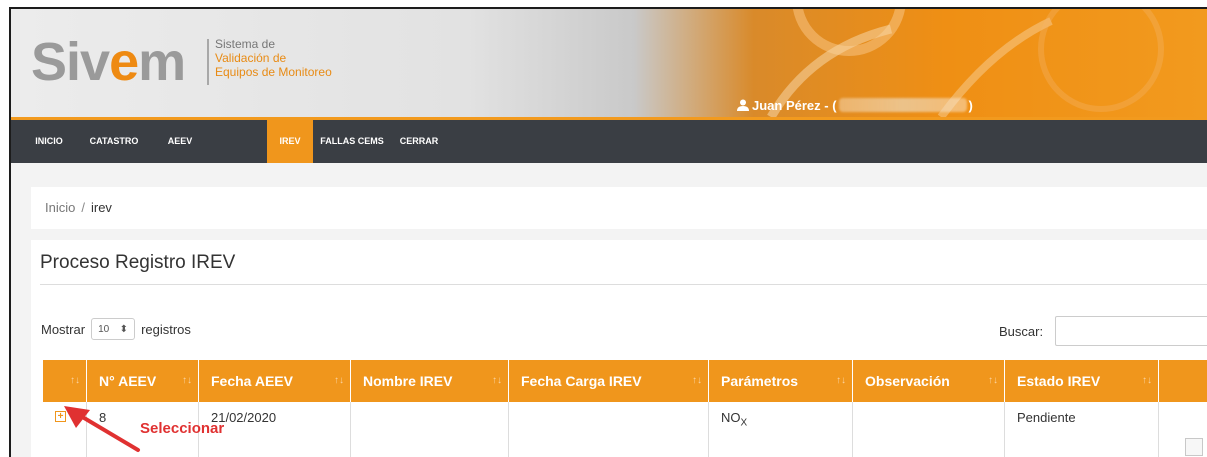  I want to click on col-select, so click(1183, 381).